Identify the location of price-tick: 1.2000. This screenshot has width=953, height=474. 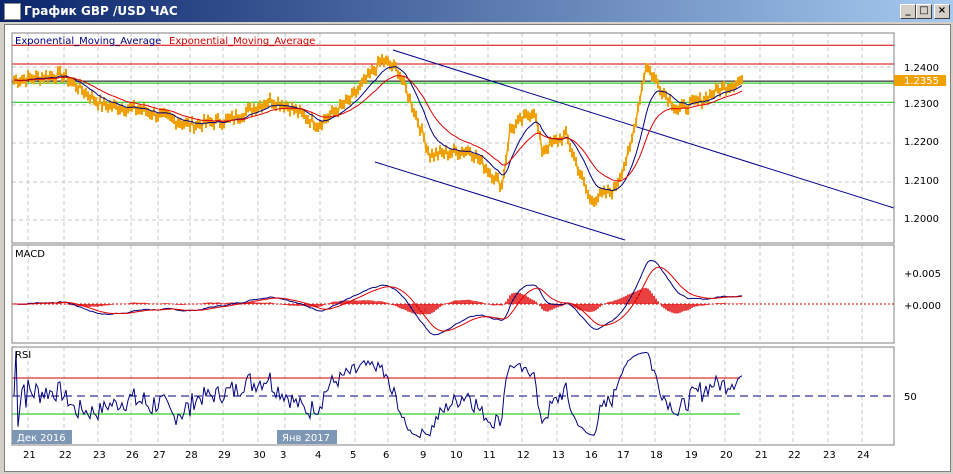
(921, 219).